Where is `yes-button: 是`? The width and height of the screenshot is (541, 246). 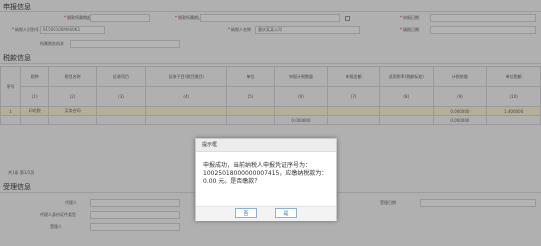 yes-button: 是 is located at coordinates (286, 213).